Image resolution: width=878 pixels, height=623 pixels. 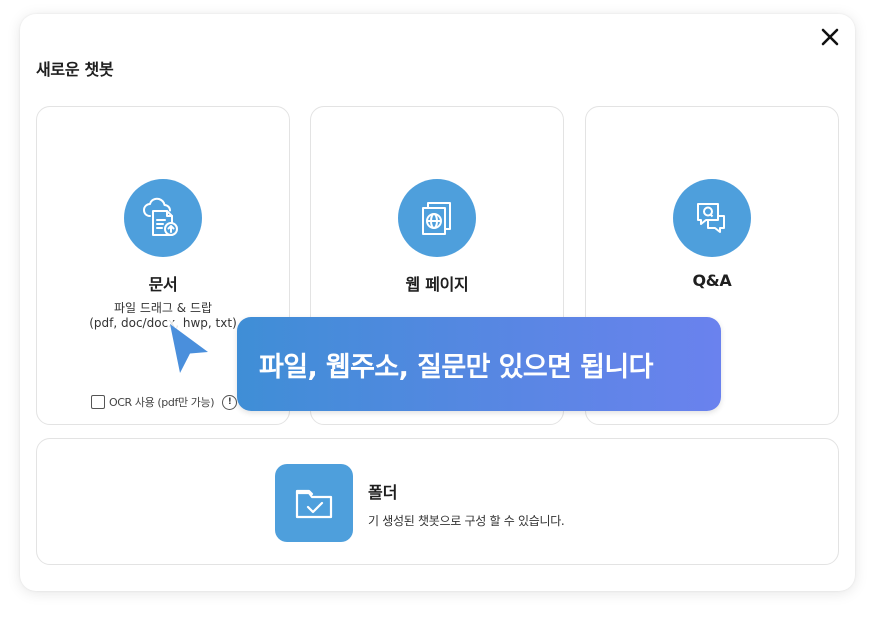 What do you see at coordinates (191, 348) in the screenshot?
I see `cursor-arrow-icon` at bounding box center [191, 348].